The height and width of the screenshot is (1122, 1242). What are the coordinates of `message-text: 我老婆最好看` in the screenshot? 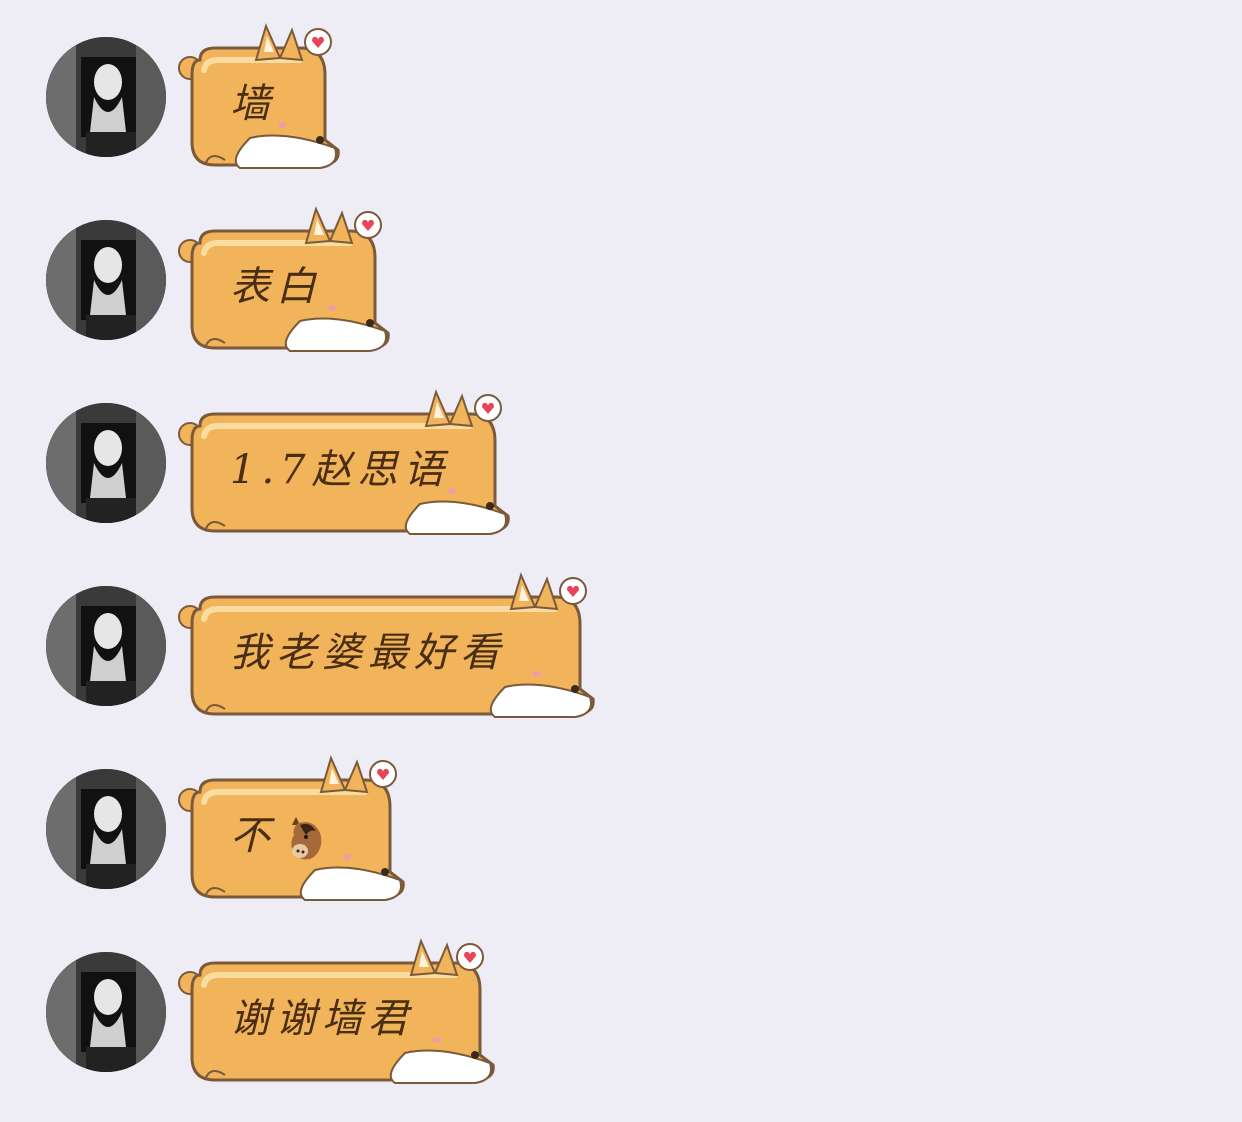 It's located at (368, 653).